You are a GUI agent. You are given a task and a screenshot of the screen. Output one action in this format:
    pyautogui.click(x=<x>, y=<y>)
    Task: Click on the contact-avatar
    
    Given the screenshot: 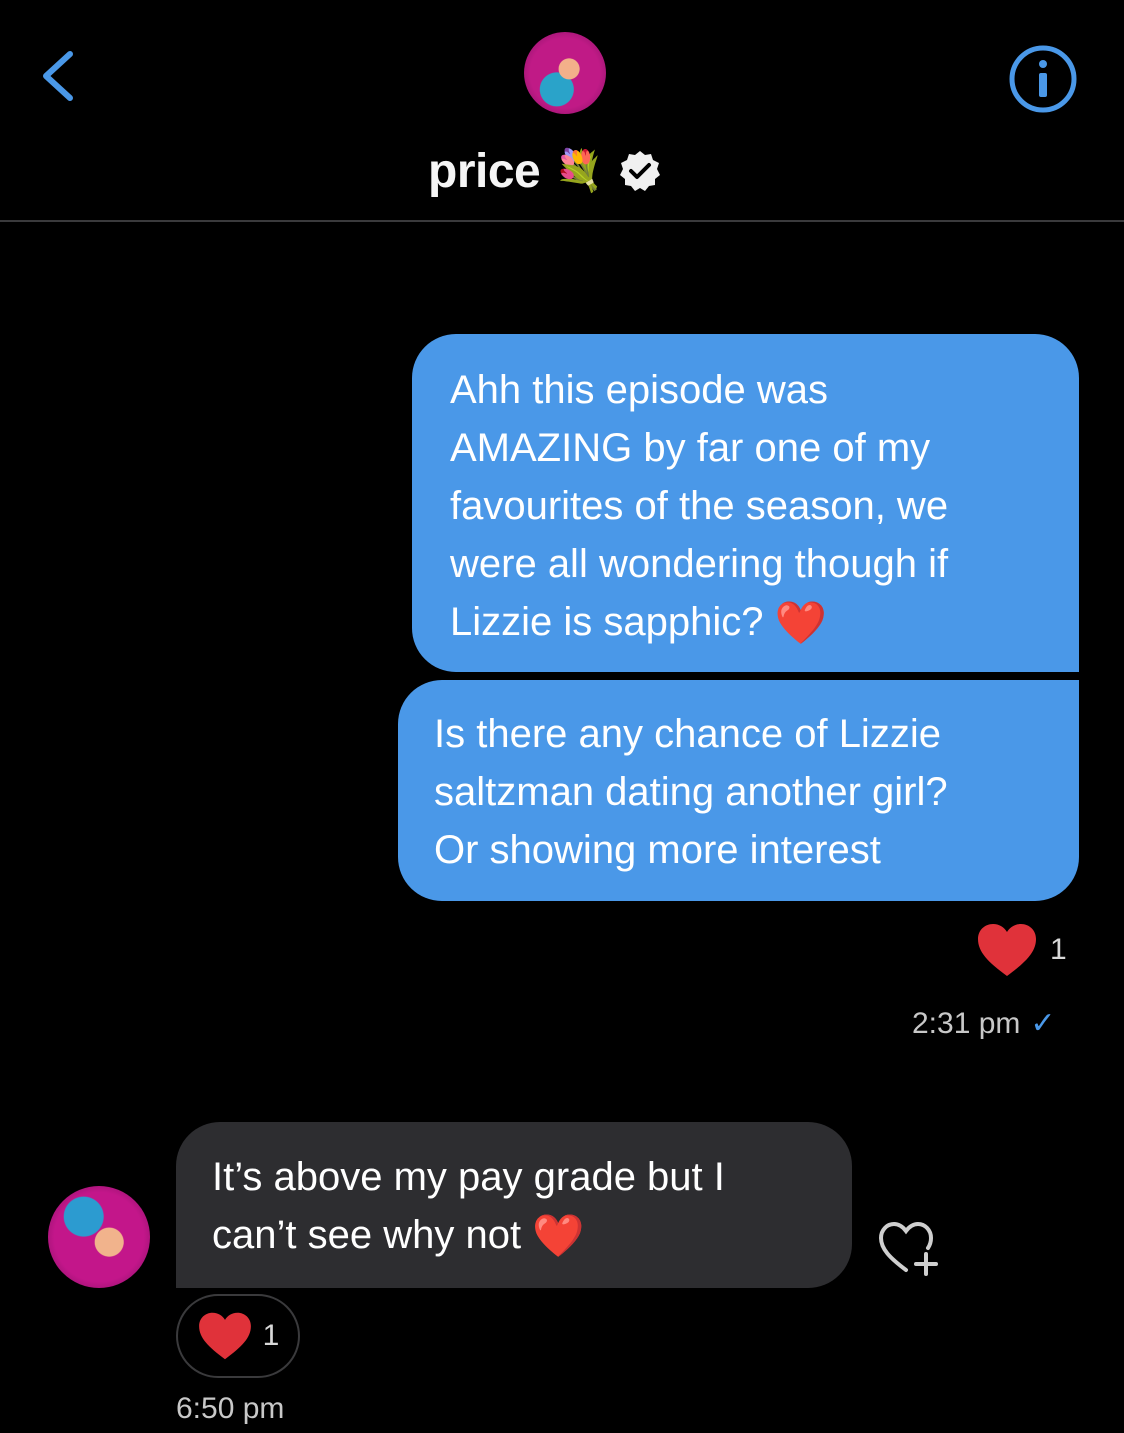 What is the action you would take?
    pyautogui.click(x=565, y=73)
    